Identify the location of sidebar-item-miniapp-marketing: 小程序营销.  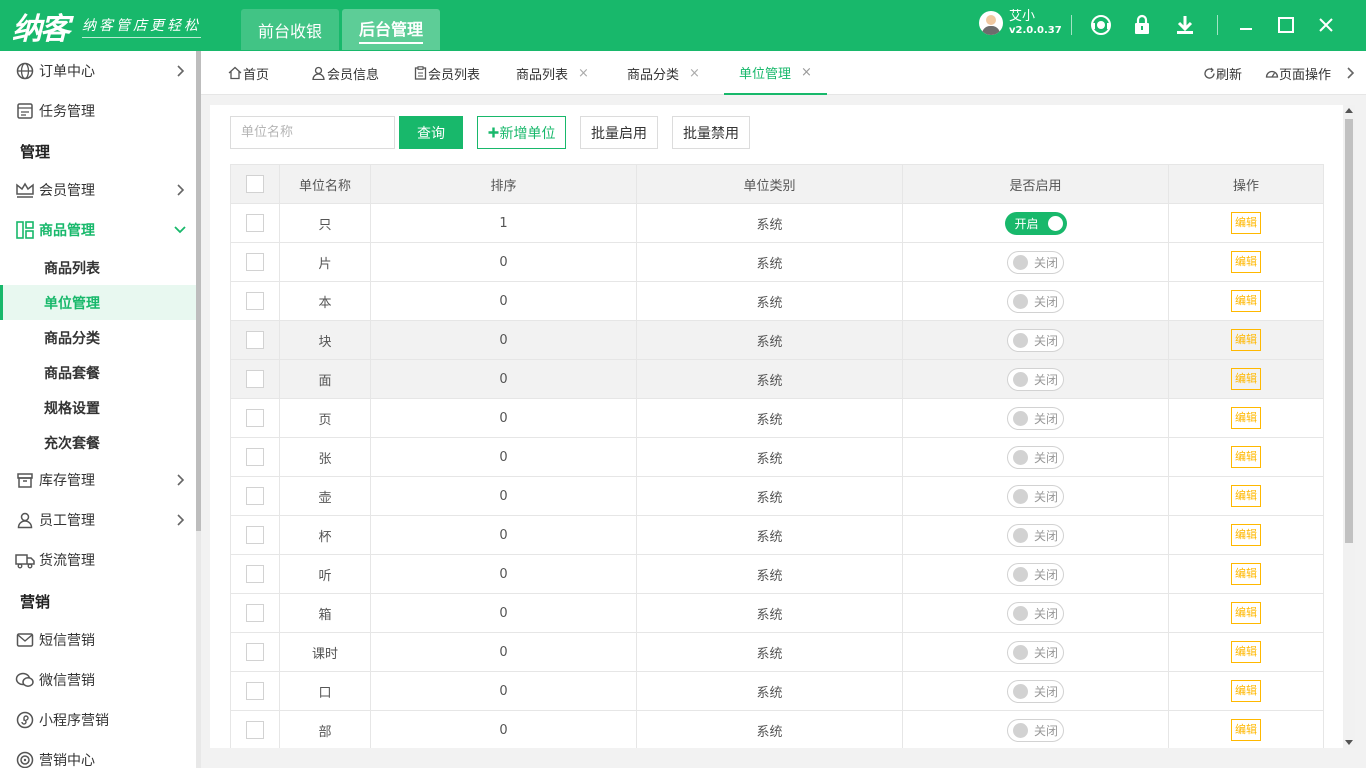
(98, 720).